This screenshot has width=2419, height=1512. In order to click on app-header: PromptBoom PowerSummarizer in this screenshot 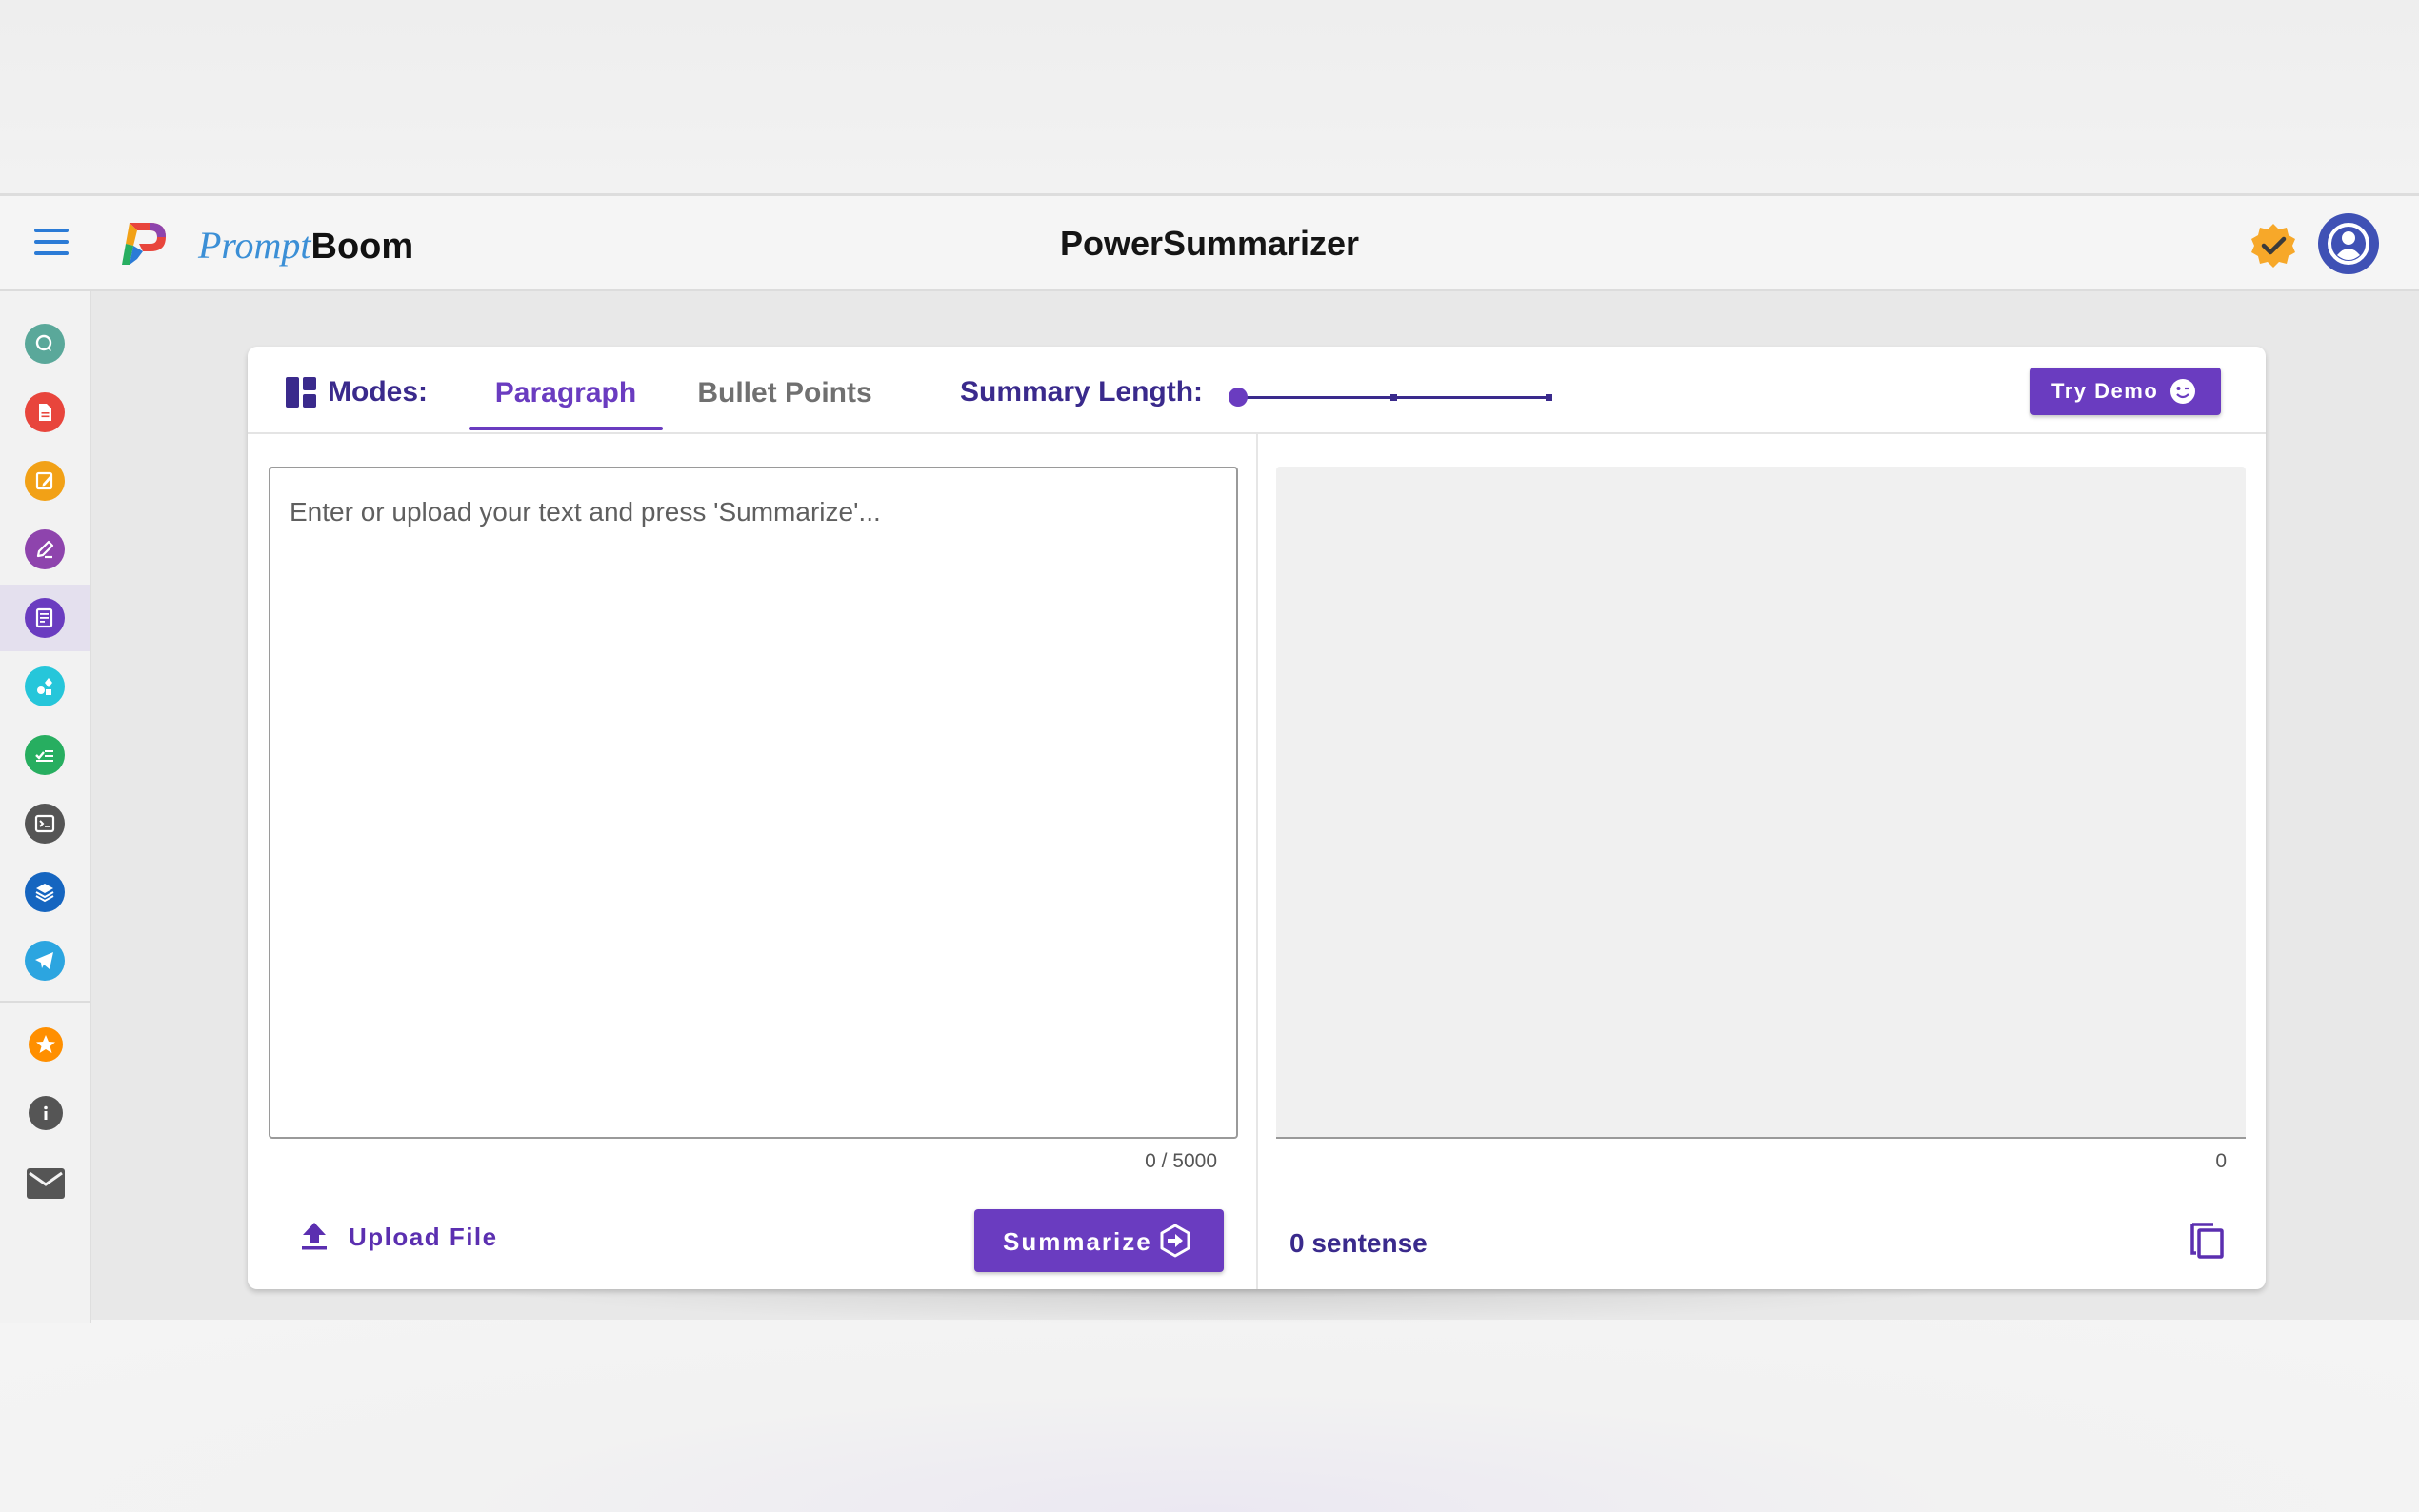, I will do `click(1209, 243)`.